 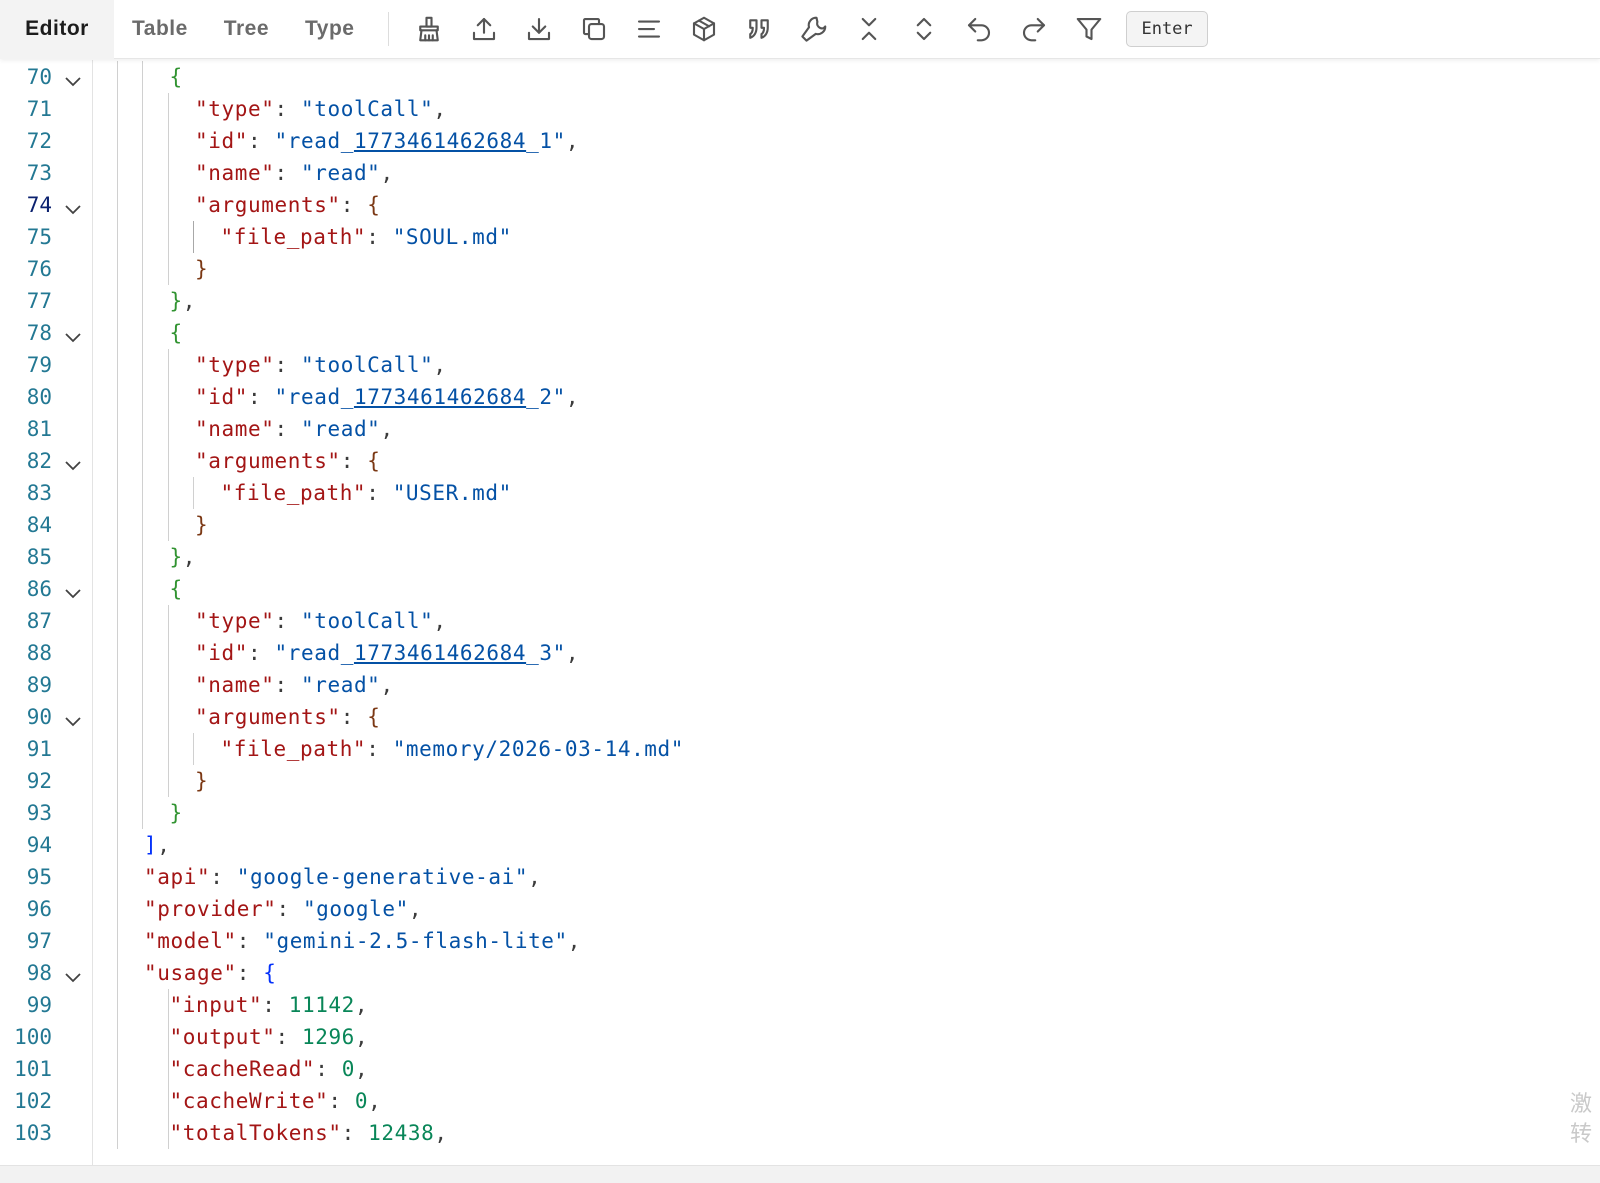 What do you see at coordinates (329, 29) in the screenshot?
I see `tab-type: Type` at bounding box center [329, 29].